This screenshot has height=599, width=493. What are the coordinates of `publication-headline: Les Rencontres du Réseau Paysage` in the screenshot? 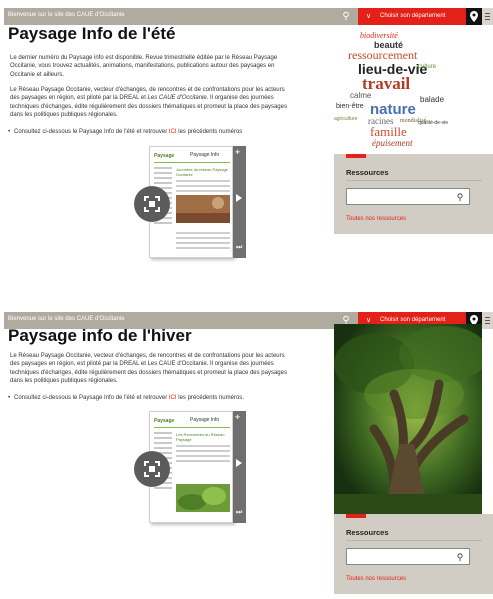 It's located at (200, 437).